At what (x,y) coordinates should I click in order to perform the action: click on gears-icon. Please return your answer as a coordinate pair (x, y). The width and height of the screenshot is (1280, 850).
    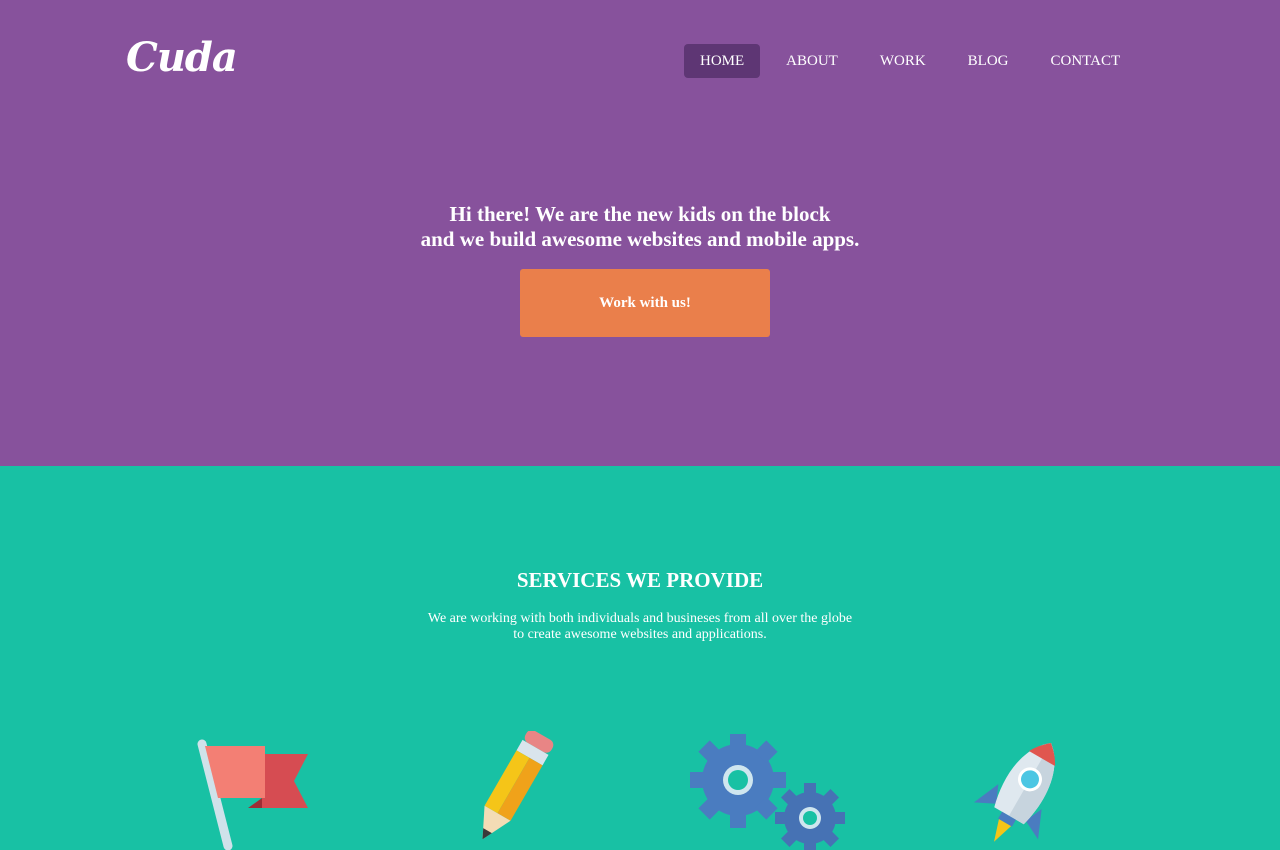
    Looking at the image, I should click on (767, 792).